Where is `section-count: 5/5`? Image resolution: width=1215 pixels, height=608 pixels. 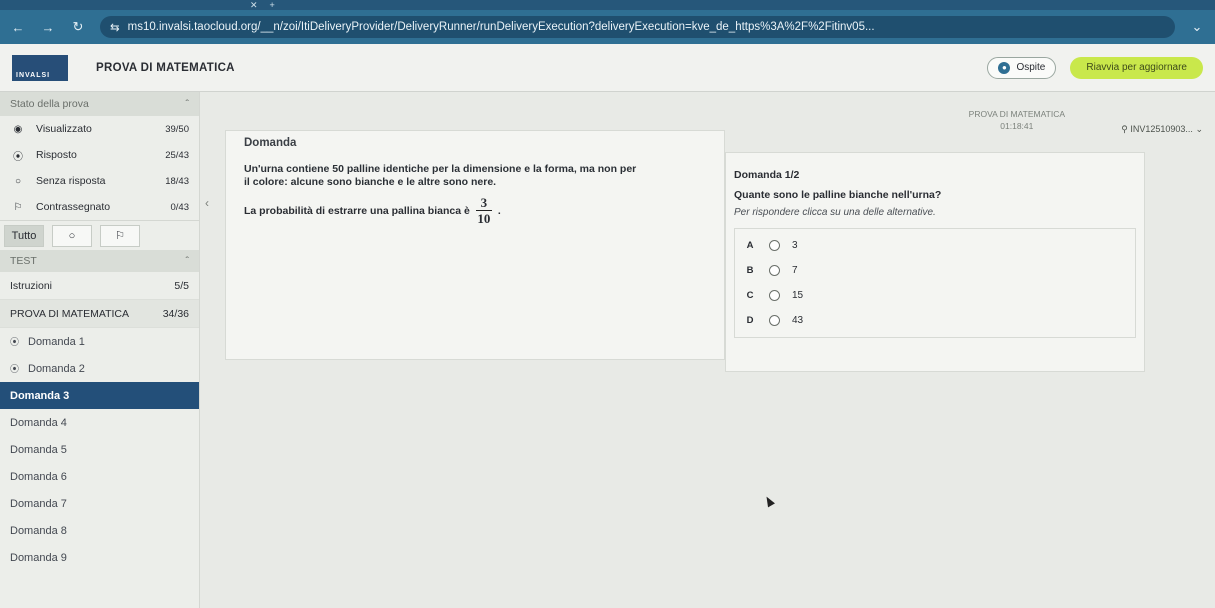
section-count: 5/5 is located at coordinates (181, 285).